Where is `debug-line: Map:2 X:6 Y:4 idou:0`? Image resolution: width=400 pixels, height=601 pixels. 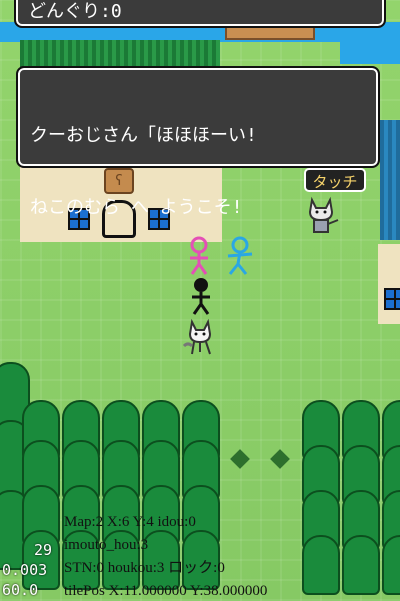 debug-line: Map:2 X:6 Y:4 idou:0 is located at coordinates (130, 522).